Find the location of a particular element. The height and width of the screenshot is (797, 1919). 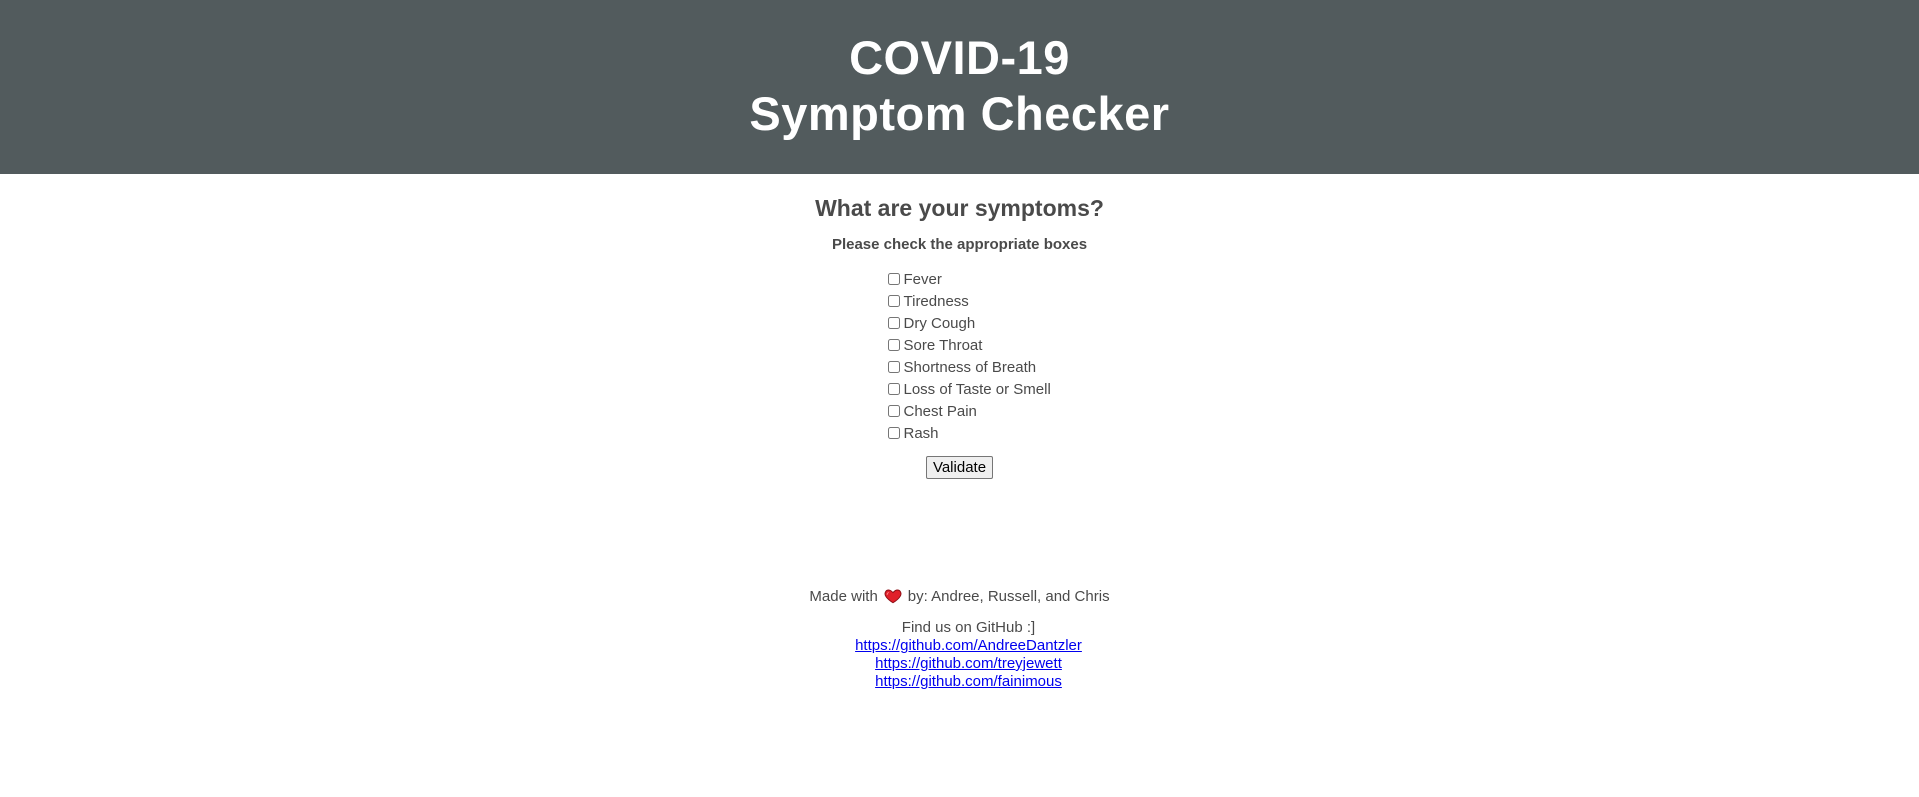

made-with-line: Made with by: Andree, Russell, and Chris is located at coordinates (959, 596).